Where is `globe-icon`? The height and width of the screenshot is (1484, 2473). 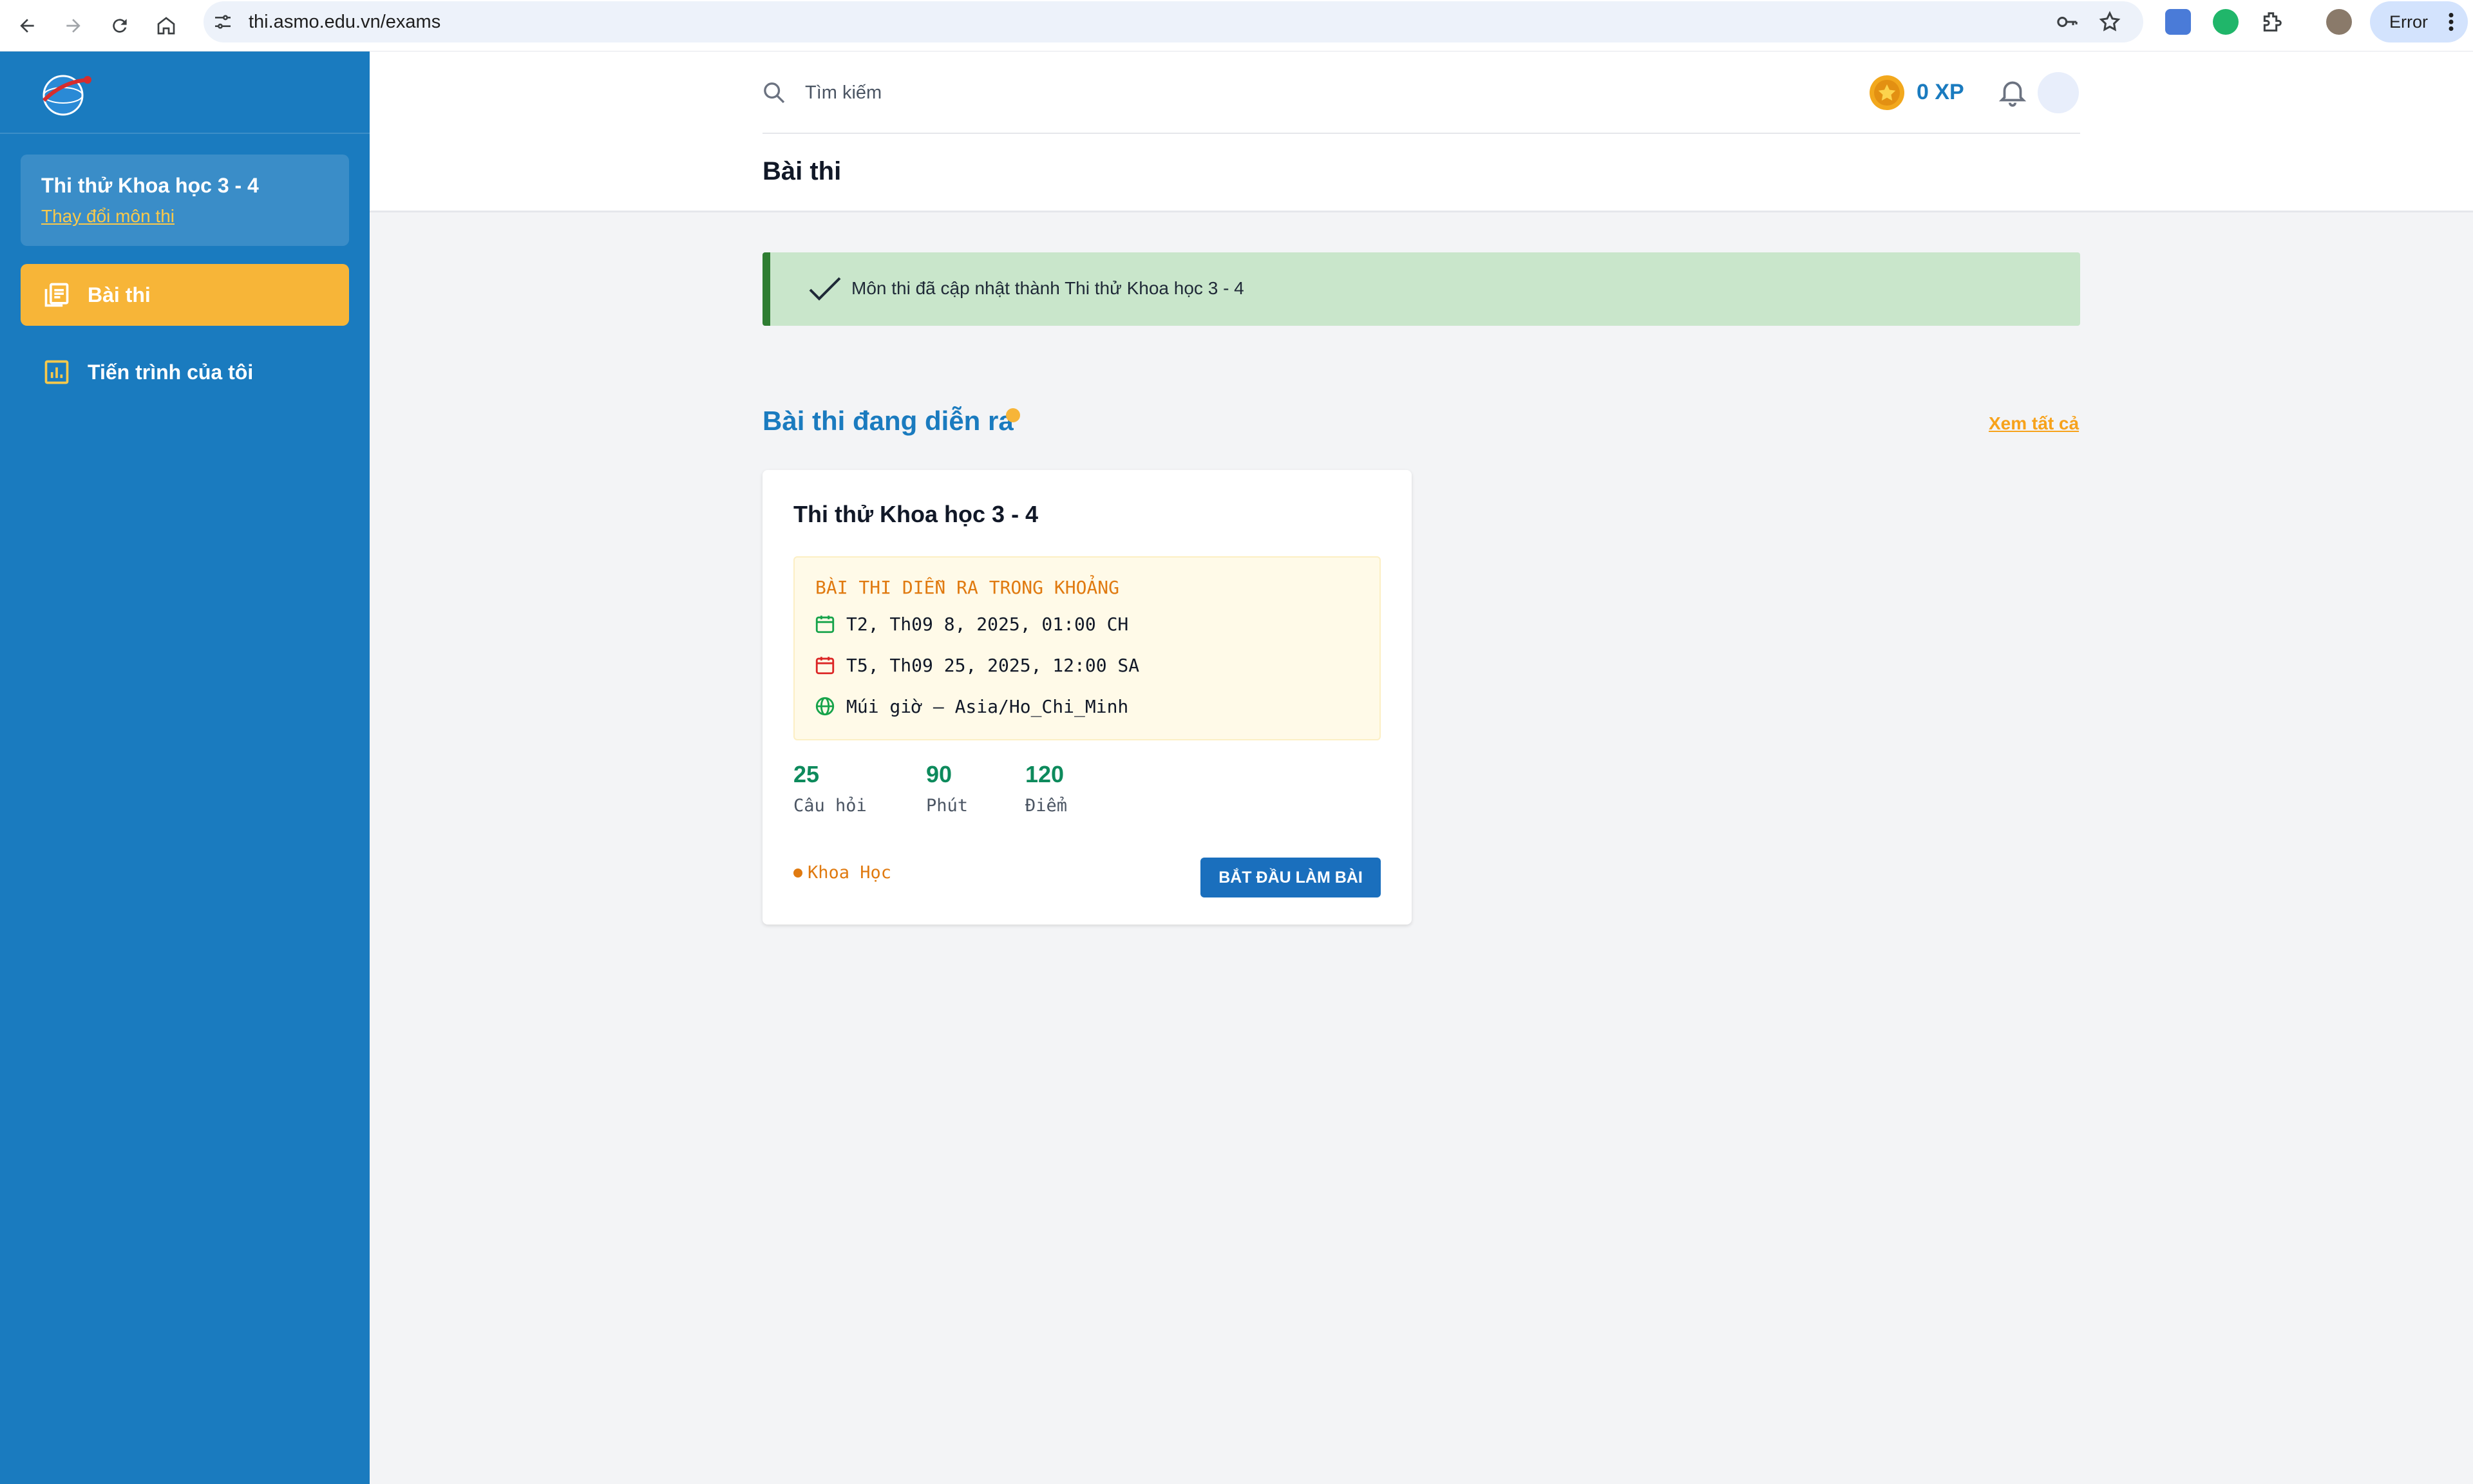
globe-icon is located at coordinates (825, 707).